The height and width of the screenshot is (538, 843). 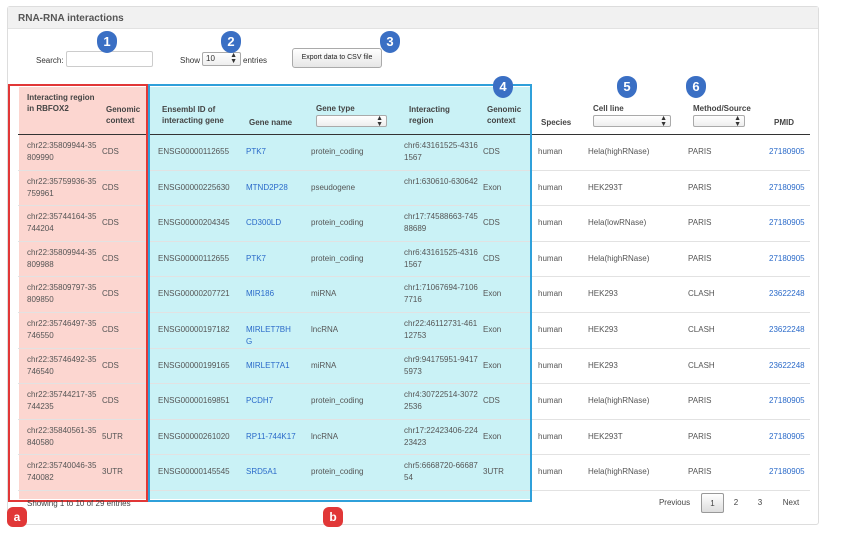 I want to click on header-cell-line: Cell line, so click(x=608, y=108).